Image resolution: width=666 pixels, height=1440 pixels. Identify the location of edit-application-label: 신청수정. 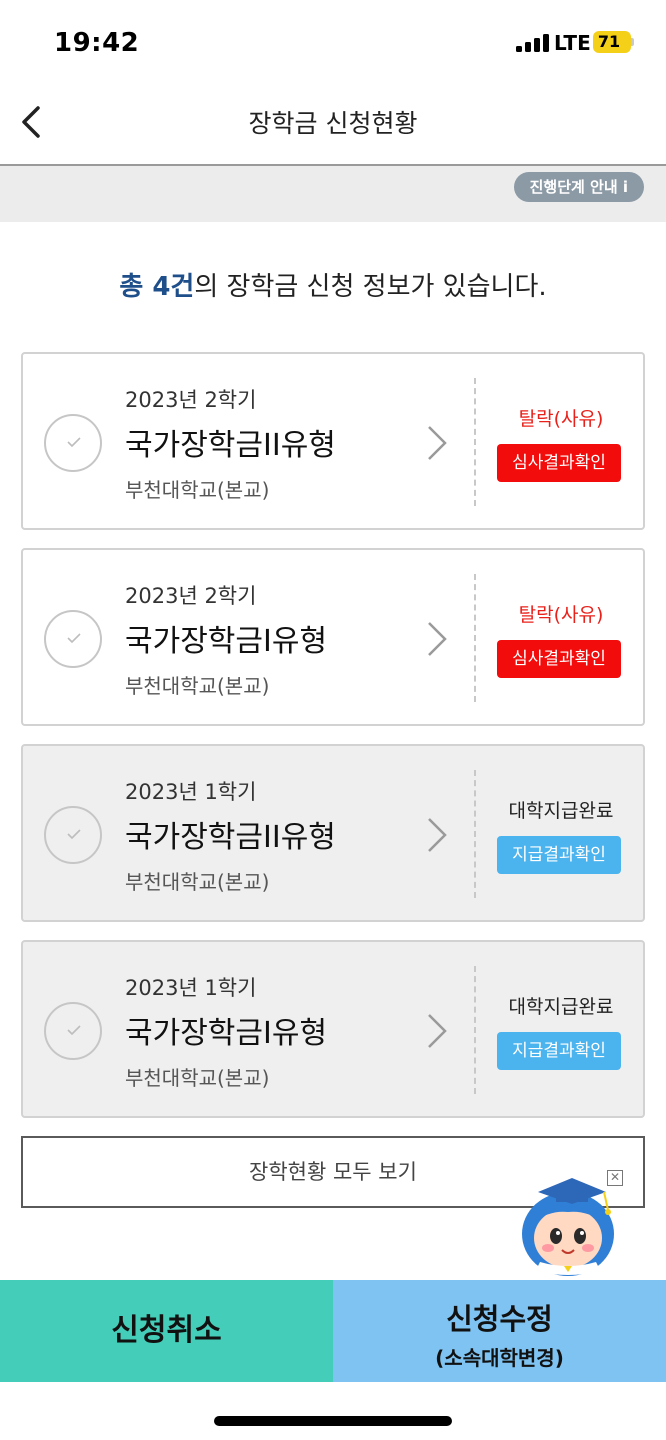
(499, 1319).